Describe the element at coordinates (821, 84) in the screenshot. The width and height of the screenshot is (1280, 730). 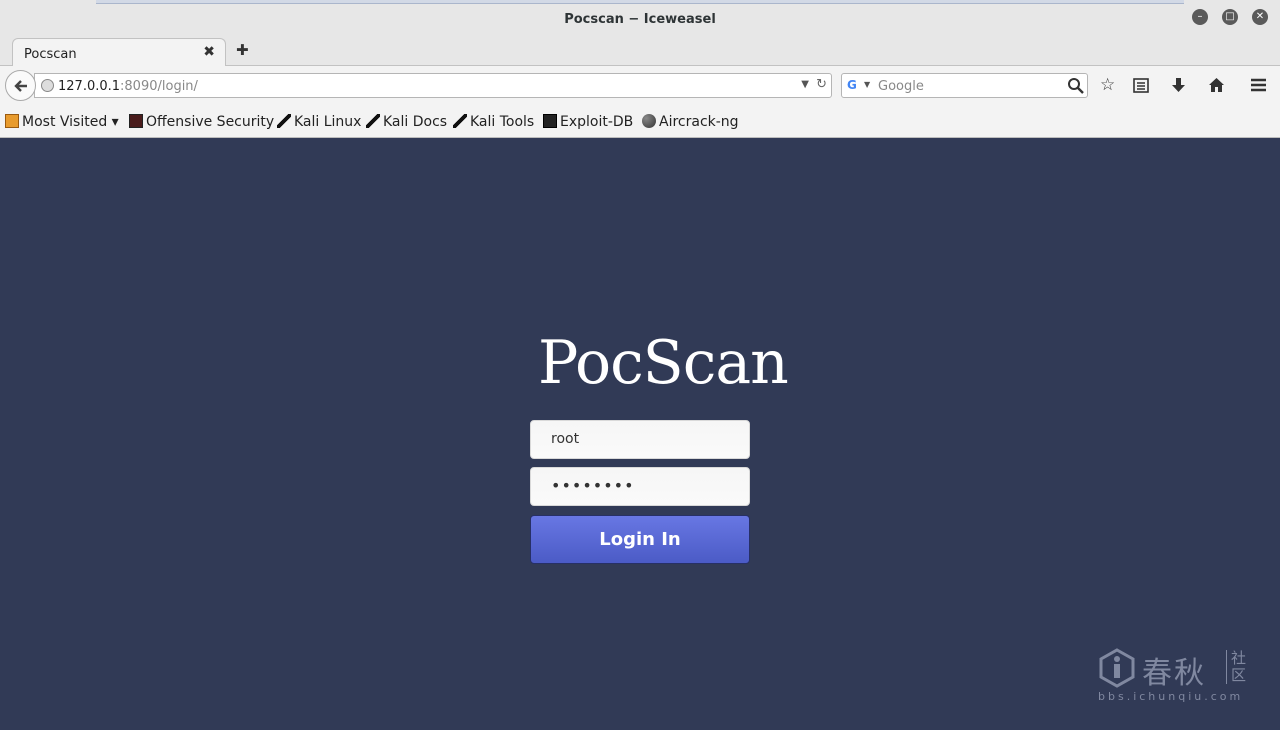
I see `reload-icon: ↻` at that location.